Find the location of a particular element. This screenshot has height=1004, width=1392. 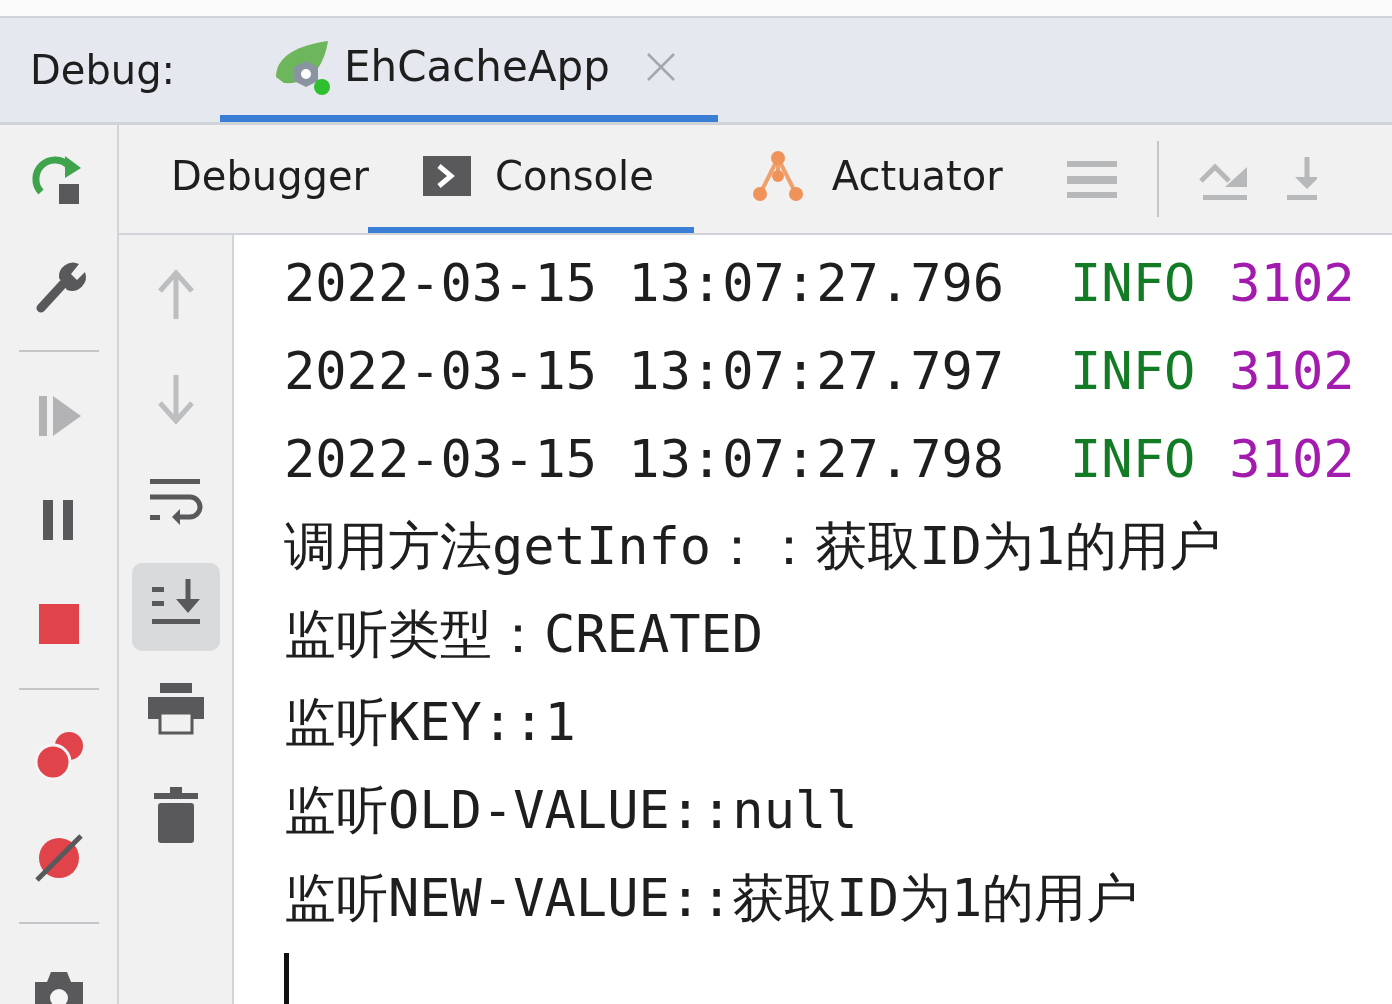

panel-title: Debug: is located at coordinates (103, 70).